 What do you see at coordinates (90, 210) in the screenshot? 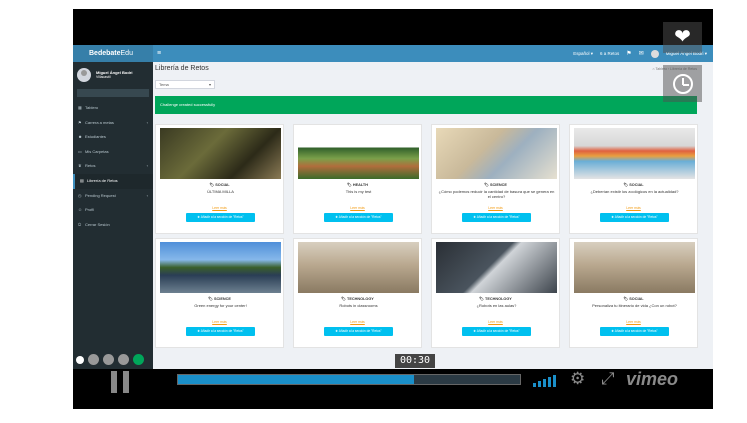
I see `sidebar-item-label: Profil` at bounding box center [90, 210].